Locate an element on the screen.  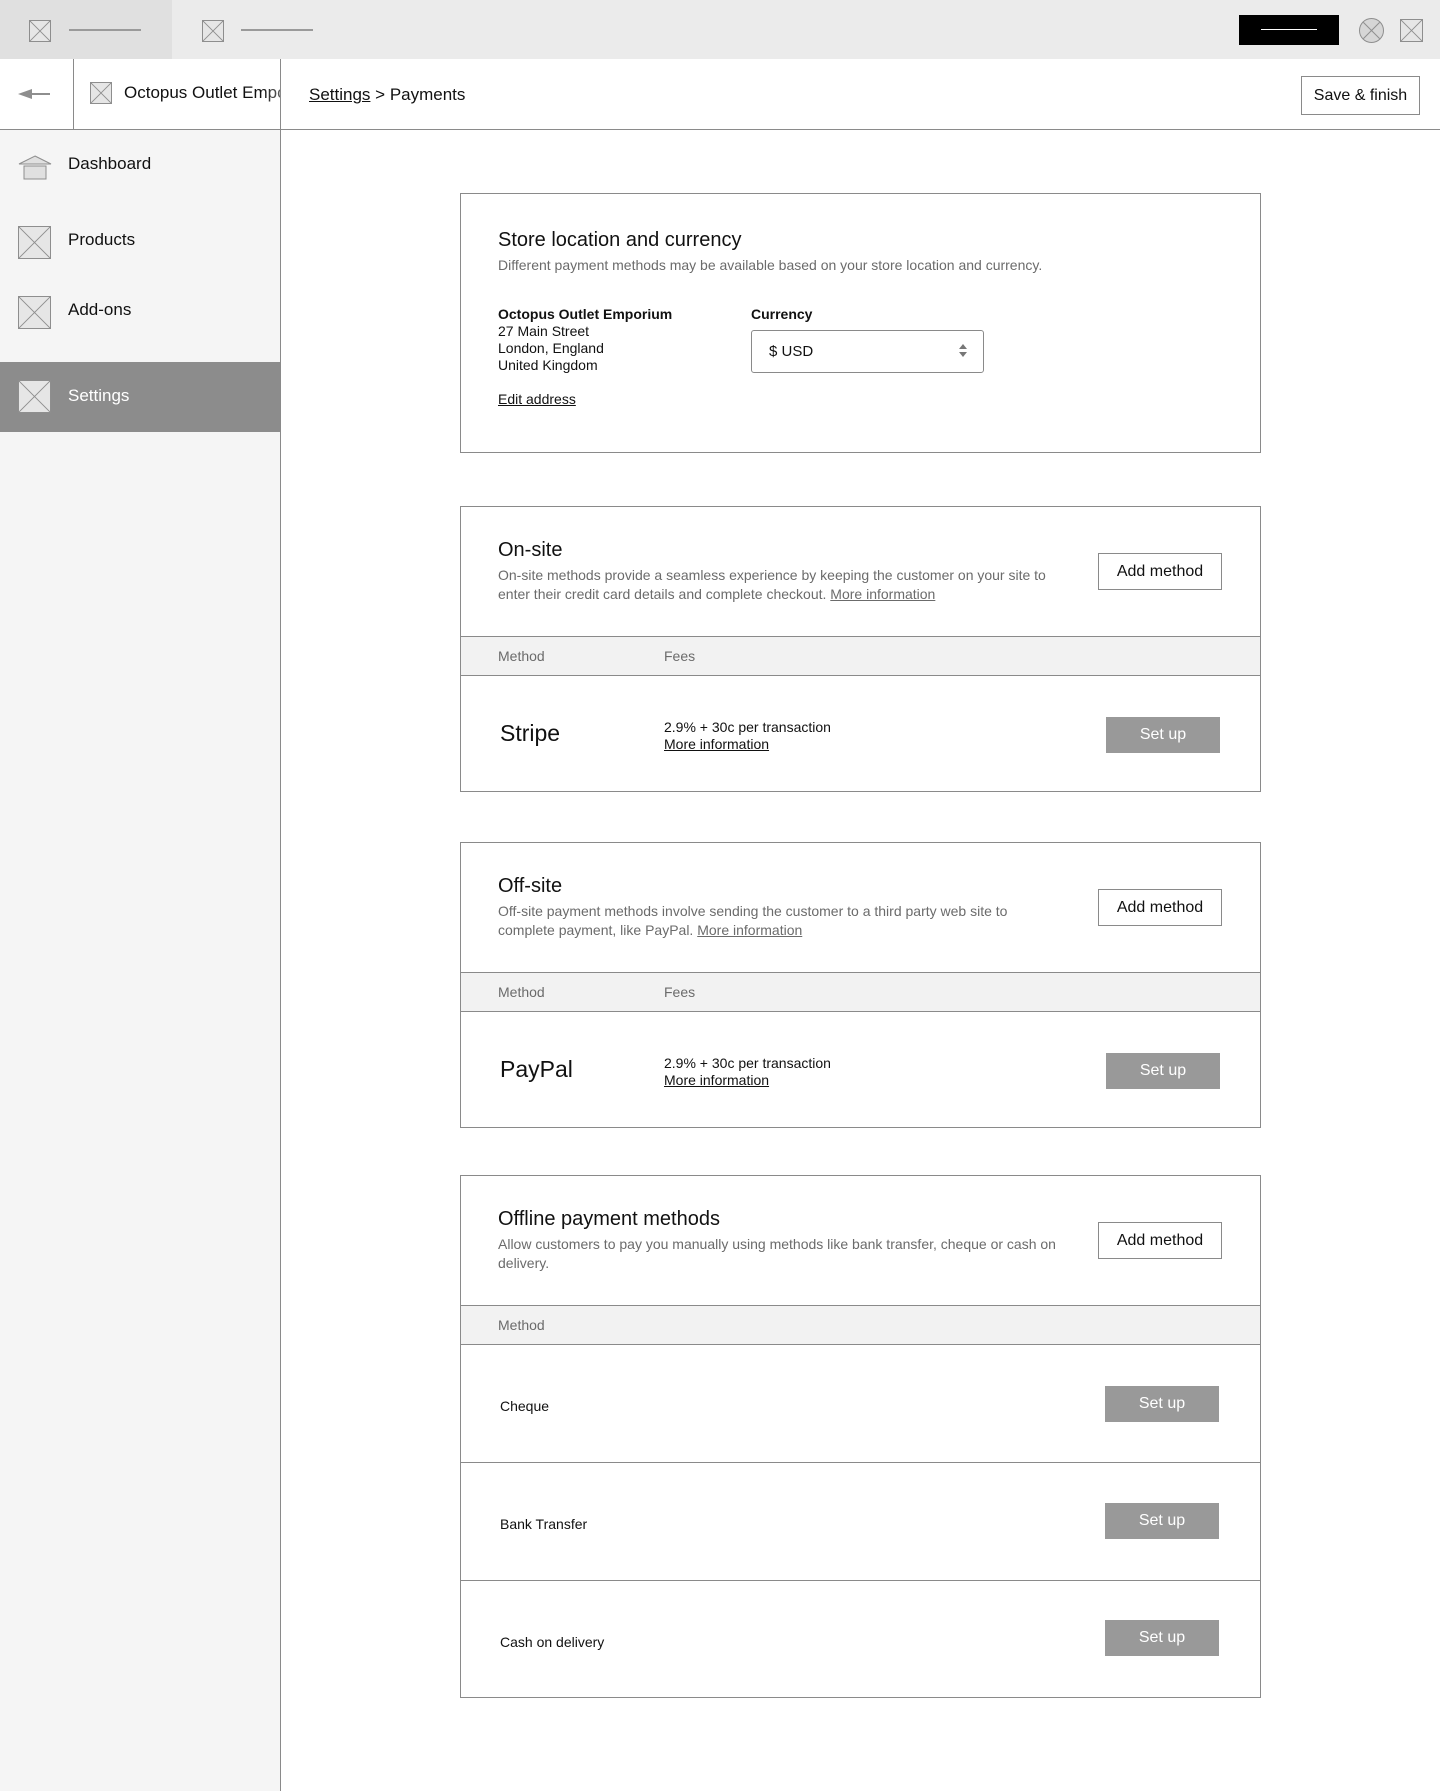
sidebar-item-settings: Settings is located at coordinates (140, 397).